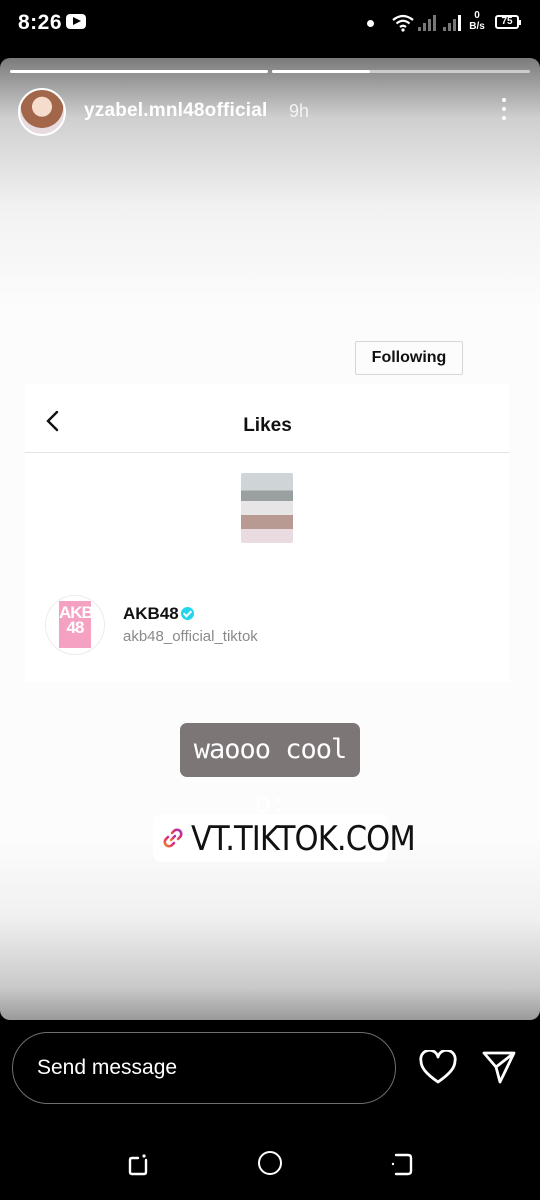  I want to click on network-speed: 0 B/s, so click(477, 21).